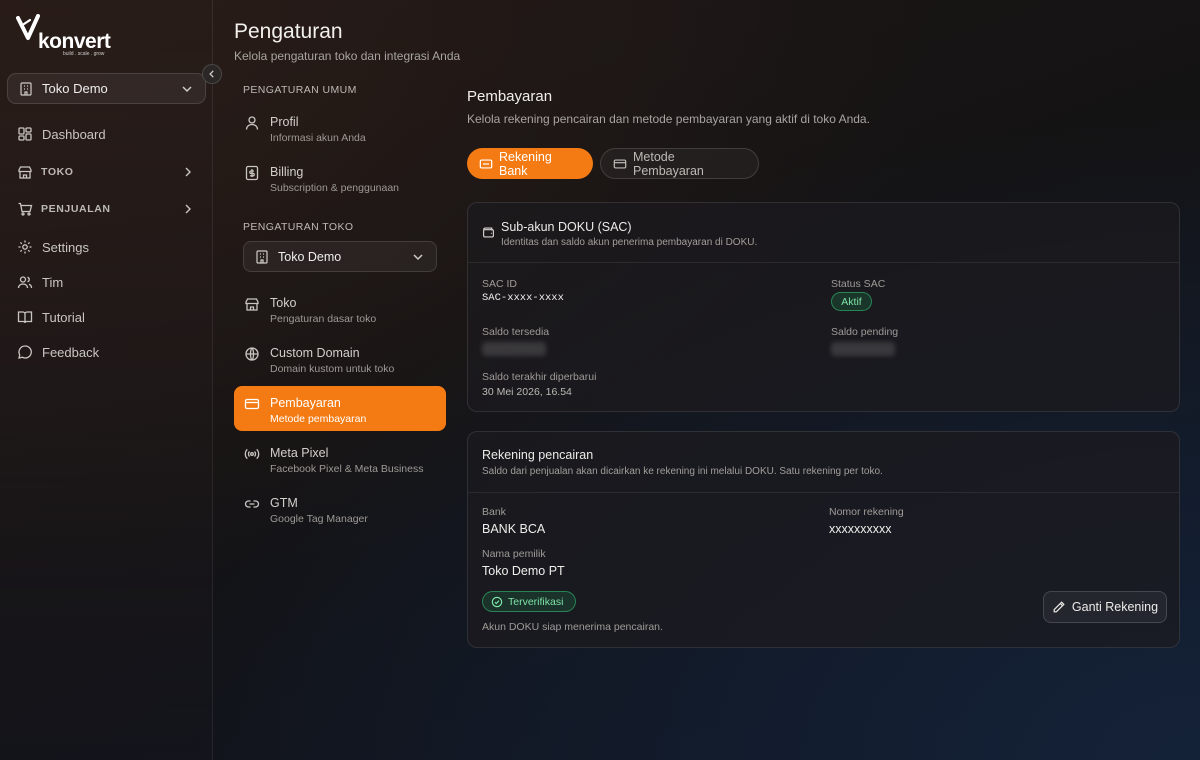 This screenshot has height=760, width=1200. What do you see at coordinates (494, 512) in the screenshot?
I see `bank-label: Bank` at bounding box center [494, 512].